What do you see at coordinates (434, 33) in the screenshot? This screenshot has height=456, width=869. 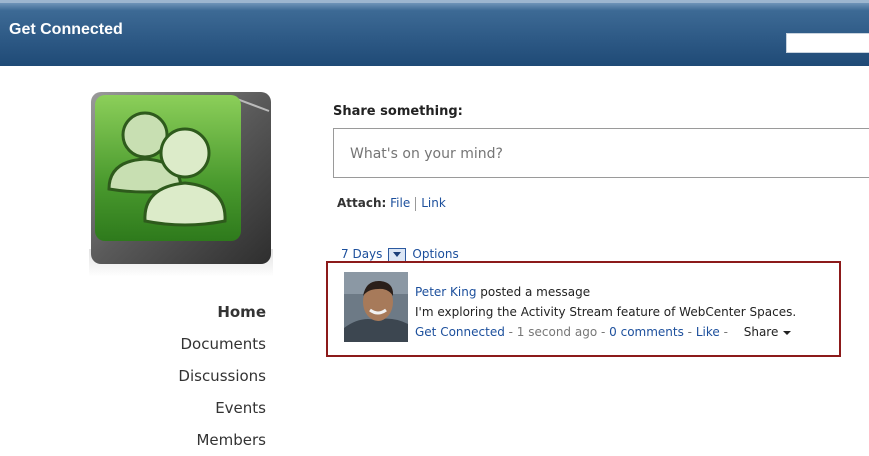 I see `app-header: Get Connected` at bounding box center [434, 33].